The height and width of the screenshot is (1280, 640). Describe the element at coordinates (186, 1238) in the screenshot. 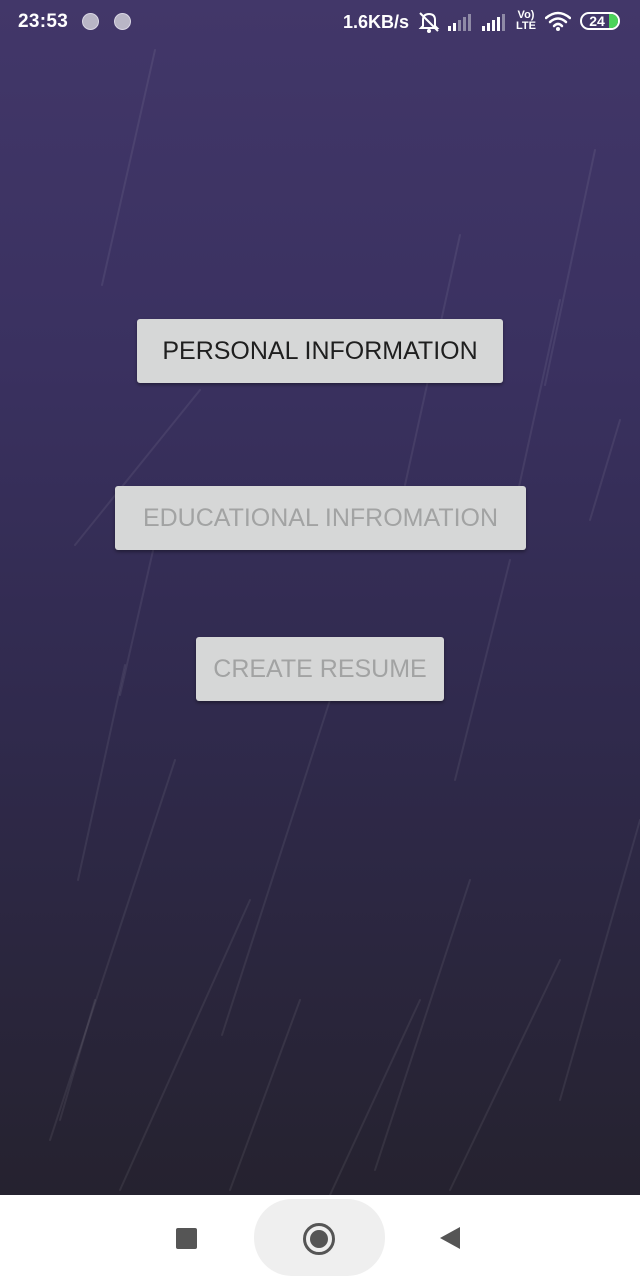

I see `recents-icon` at that location.